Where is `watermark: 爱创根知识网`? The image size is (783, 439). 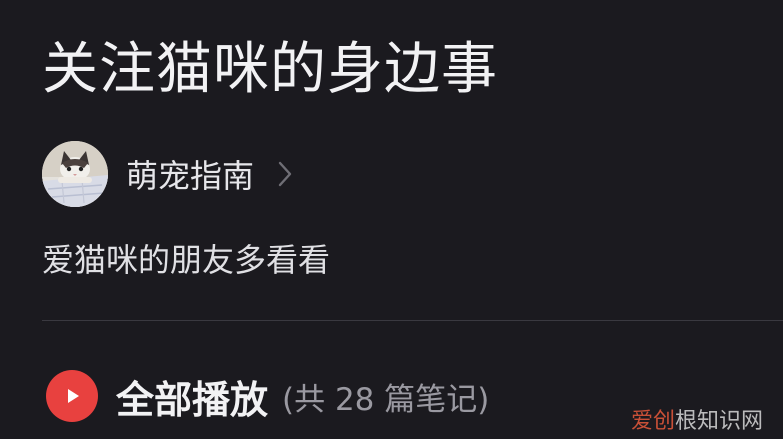 watermark: 爱创根知识网 is located at coordinates (697, 419).